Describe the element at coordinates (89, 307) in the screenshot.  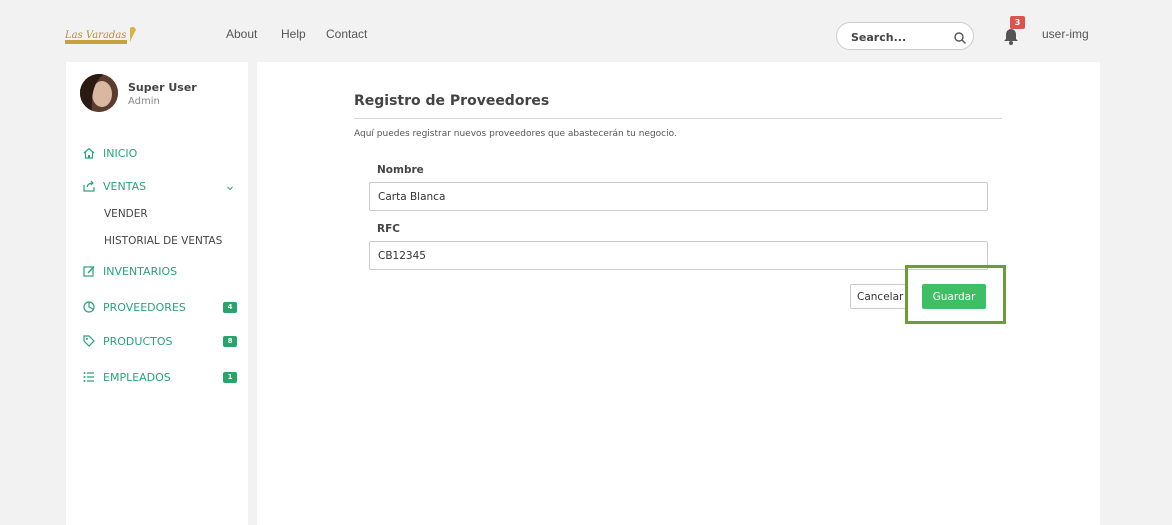
I see `pie-chart-icon` at that location.